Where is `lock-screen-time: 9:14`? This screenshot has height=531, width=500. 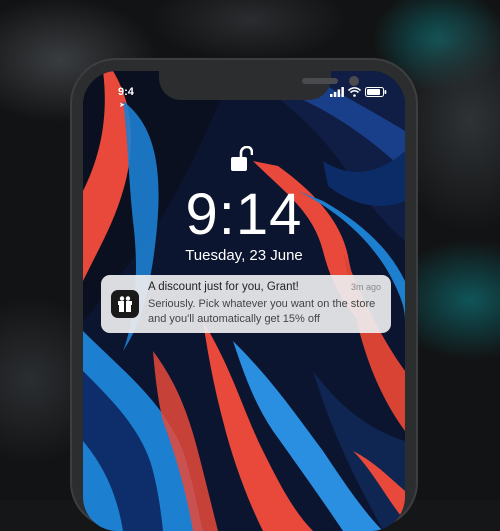 lock-screen-time: 9:14 is located at coordinates (244, 214).